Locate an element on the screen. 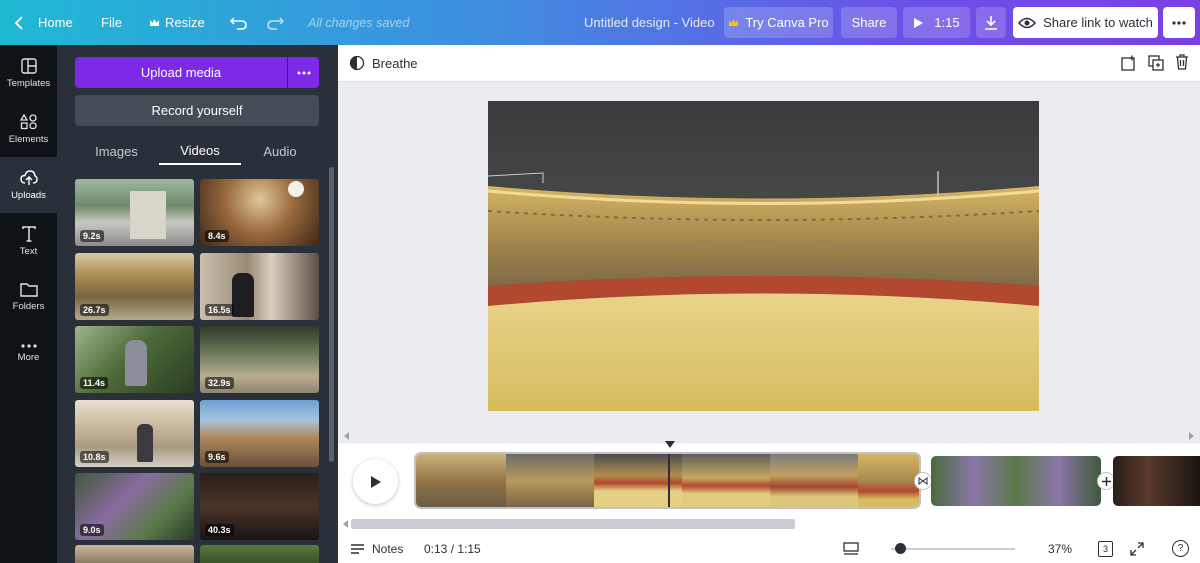  rail-folders: Folders is located at coordinates (28, 297).